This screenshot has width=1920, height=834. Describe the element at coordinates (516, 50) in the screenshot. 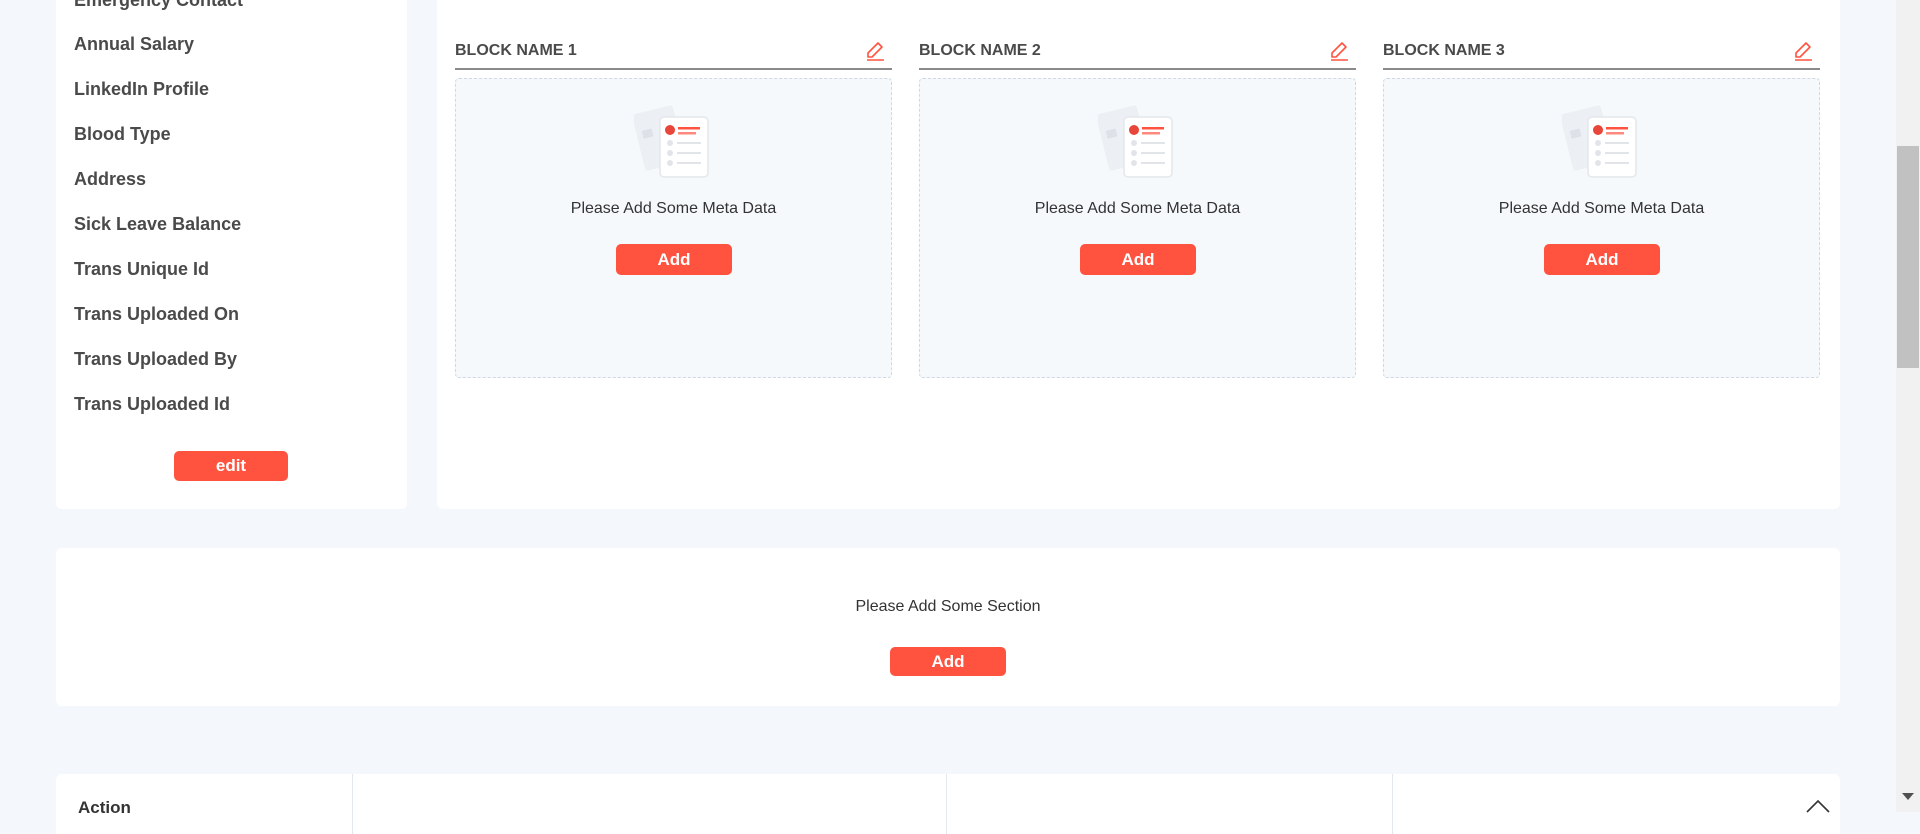

I see `block-title: BLOCK NAME 1` at that location.